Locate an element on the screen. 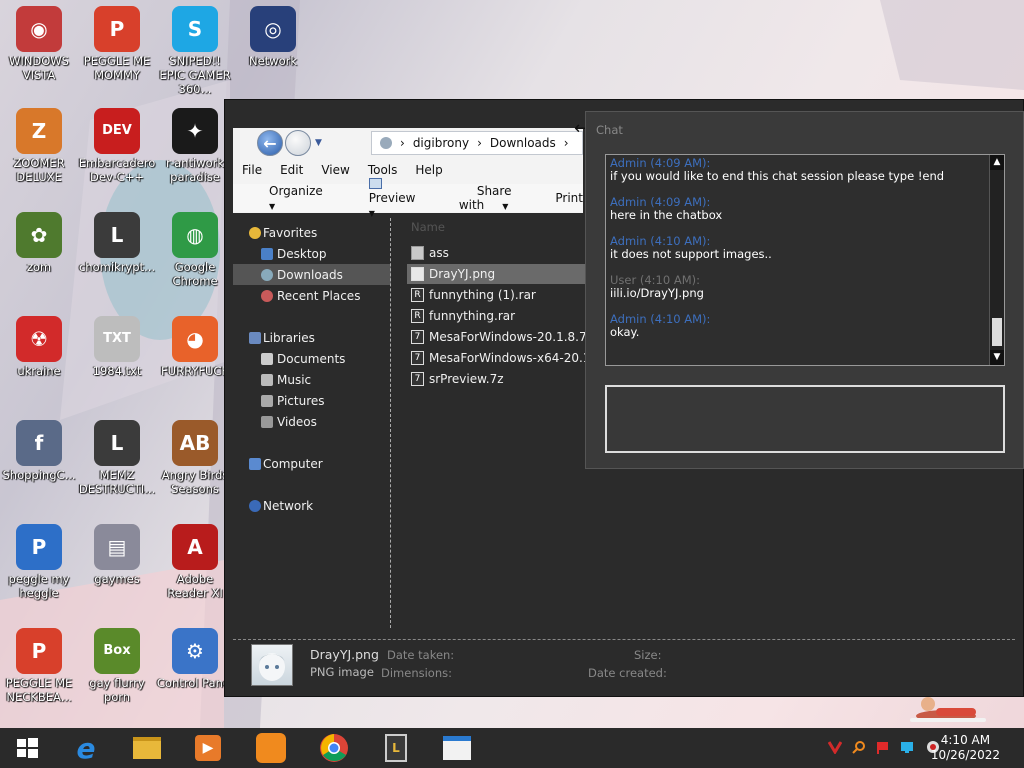 The image size is (1024, 768). desktop-icon-control-panel: ⚙ Control Panel is located at coordinates (195, 659).